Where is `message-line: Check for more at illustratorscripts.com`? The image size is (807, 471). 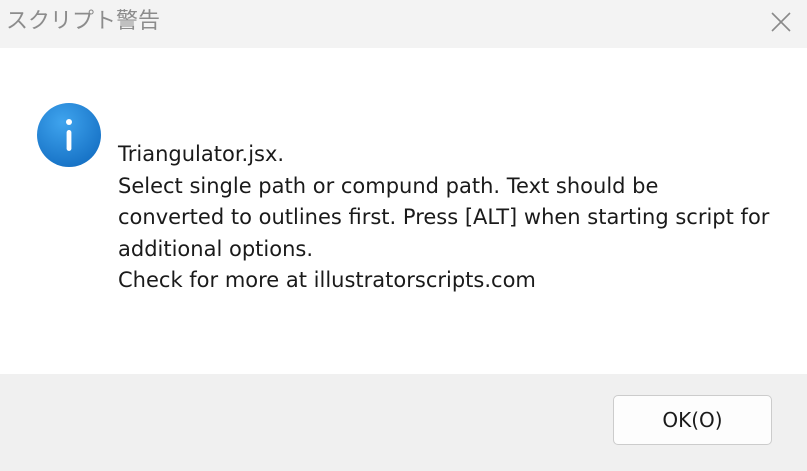 message-line: Check for more at illustratorscripts.com is located at coordinates (327, 280).